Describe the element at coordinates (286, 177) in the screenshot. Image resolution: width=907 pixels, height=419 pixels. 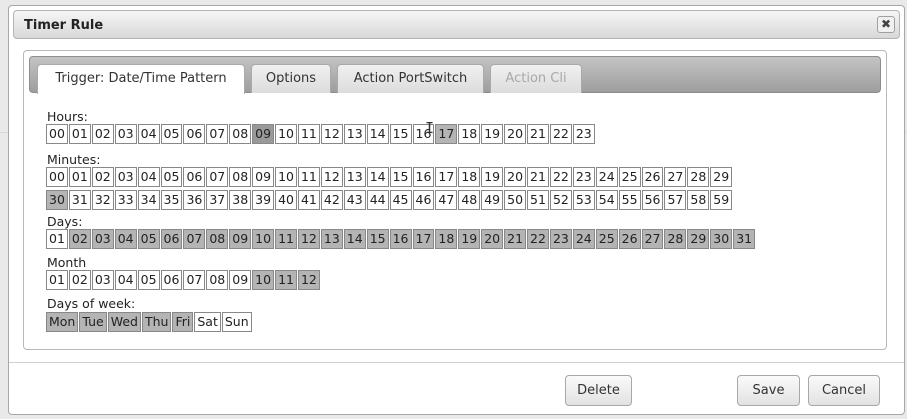
I see `minute-cell-10: 10` at that location.